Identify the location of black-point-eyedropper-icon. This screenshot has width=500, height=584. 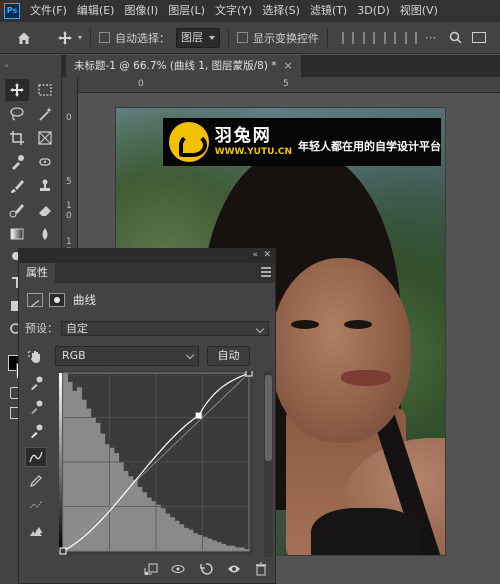
(36, 383).